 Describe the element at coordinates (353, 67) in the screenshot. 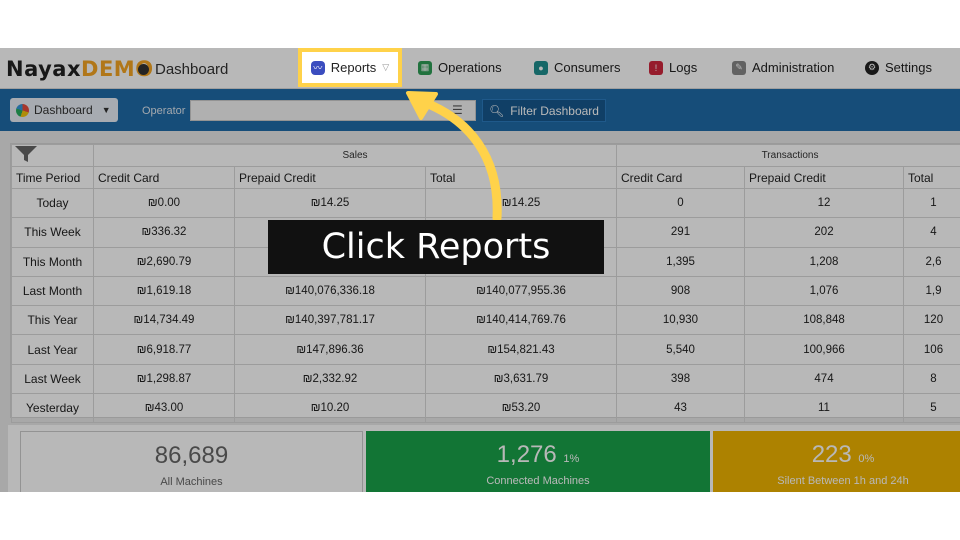

I see `reports-nav-label: Reports` at that location.